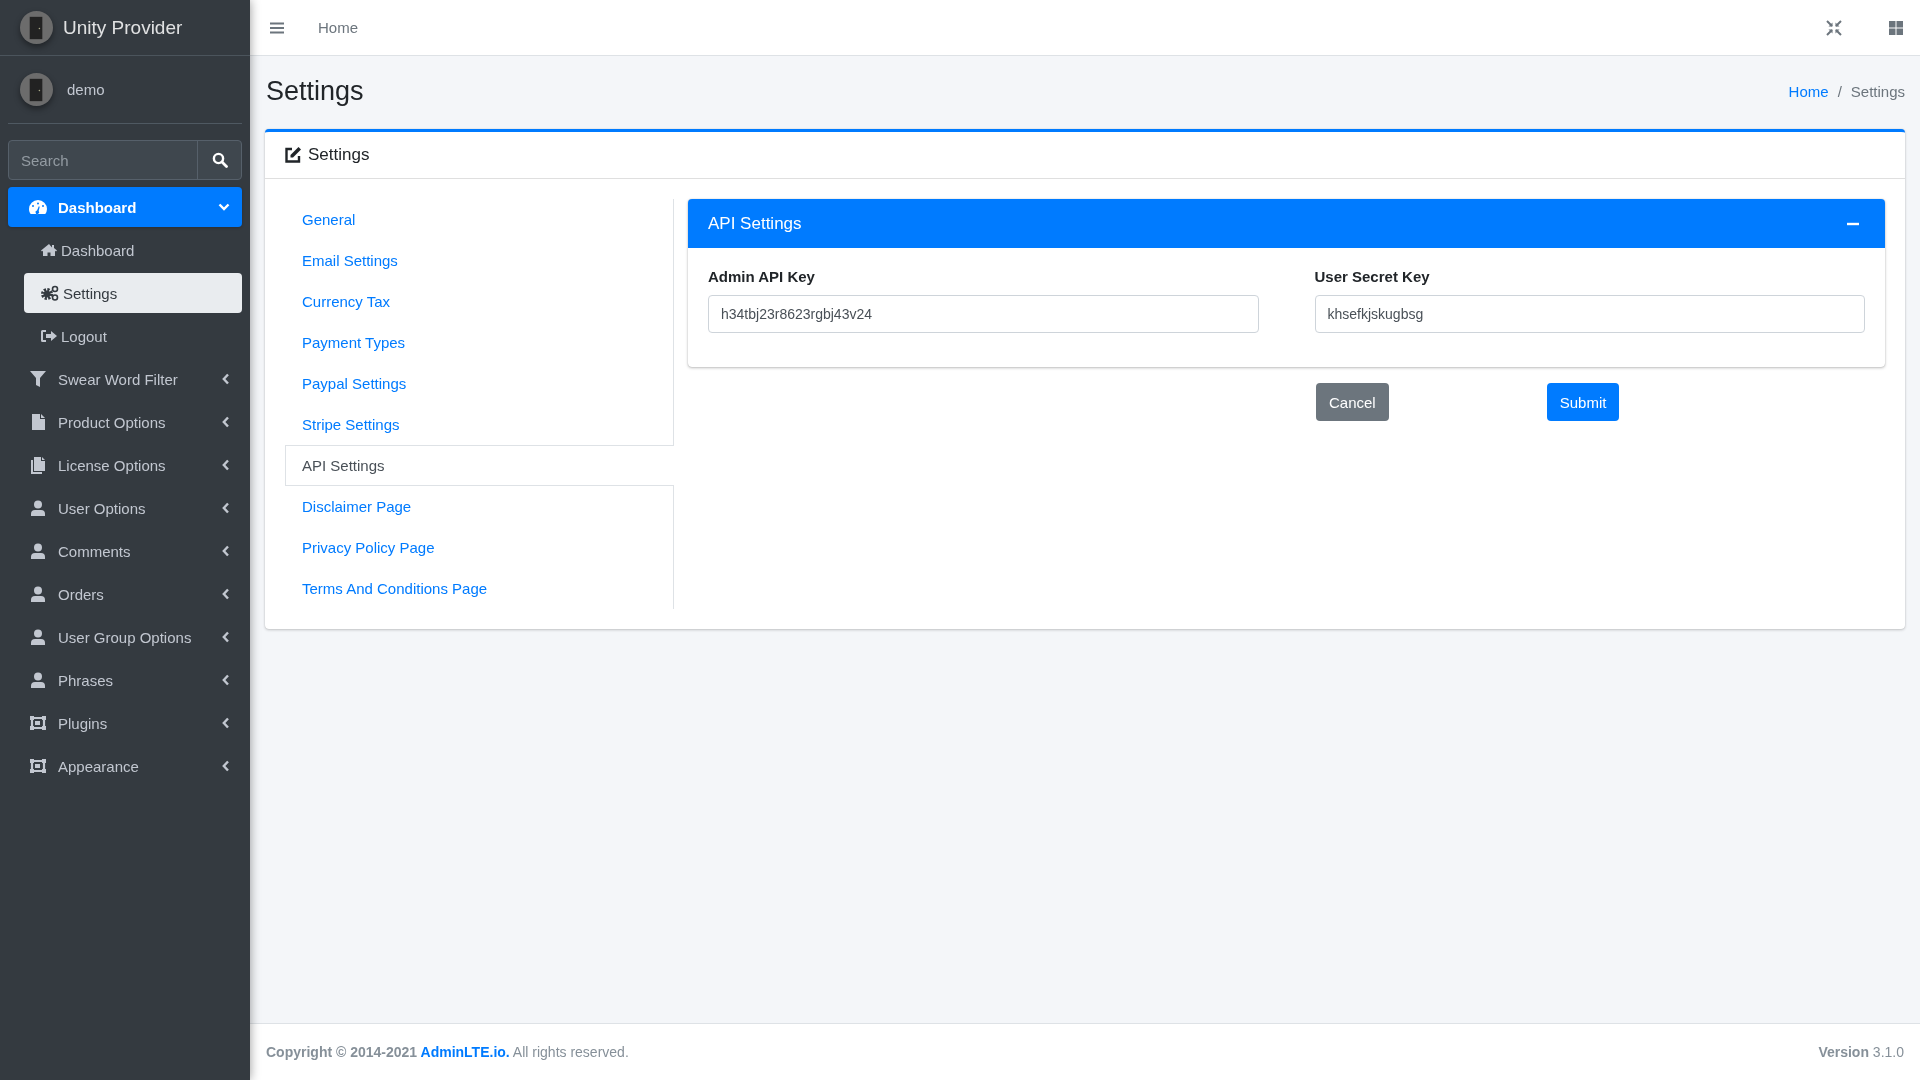  I want to click on sign-out-icon, so click(49, 336).